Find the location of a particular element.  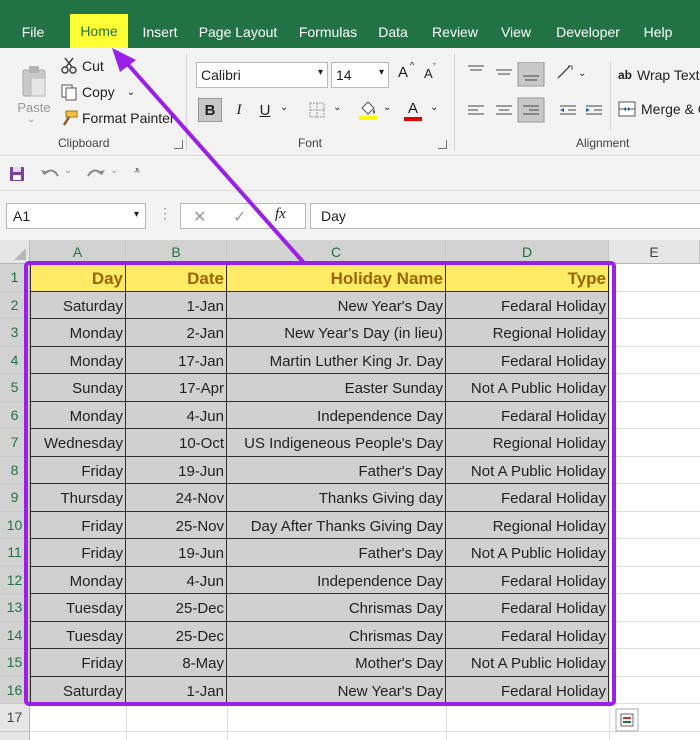

format-painter-button: Format Painter is located at coordinates (117, 118).